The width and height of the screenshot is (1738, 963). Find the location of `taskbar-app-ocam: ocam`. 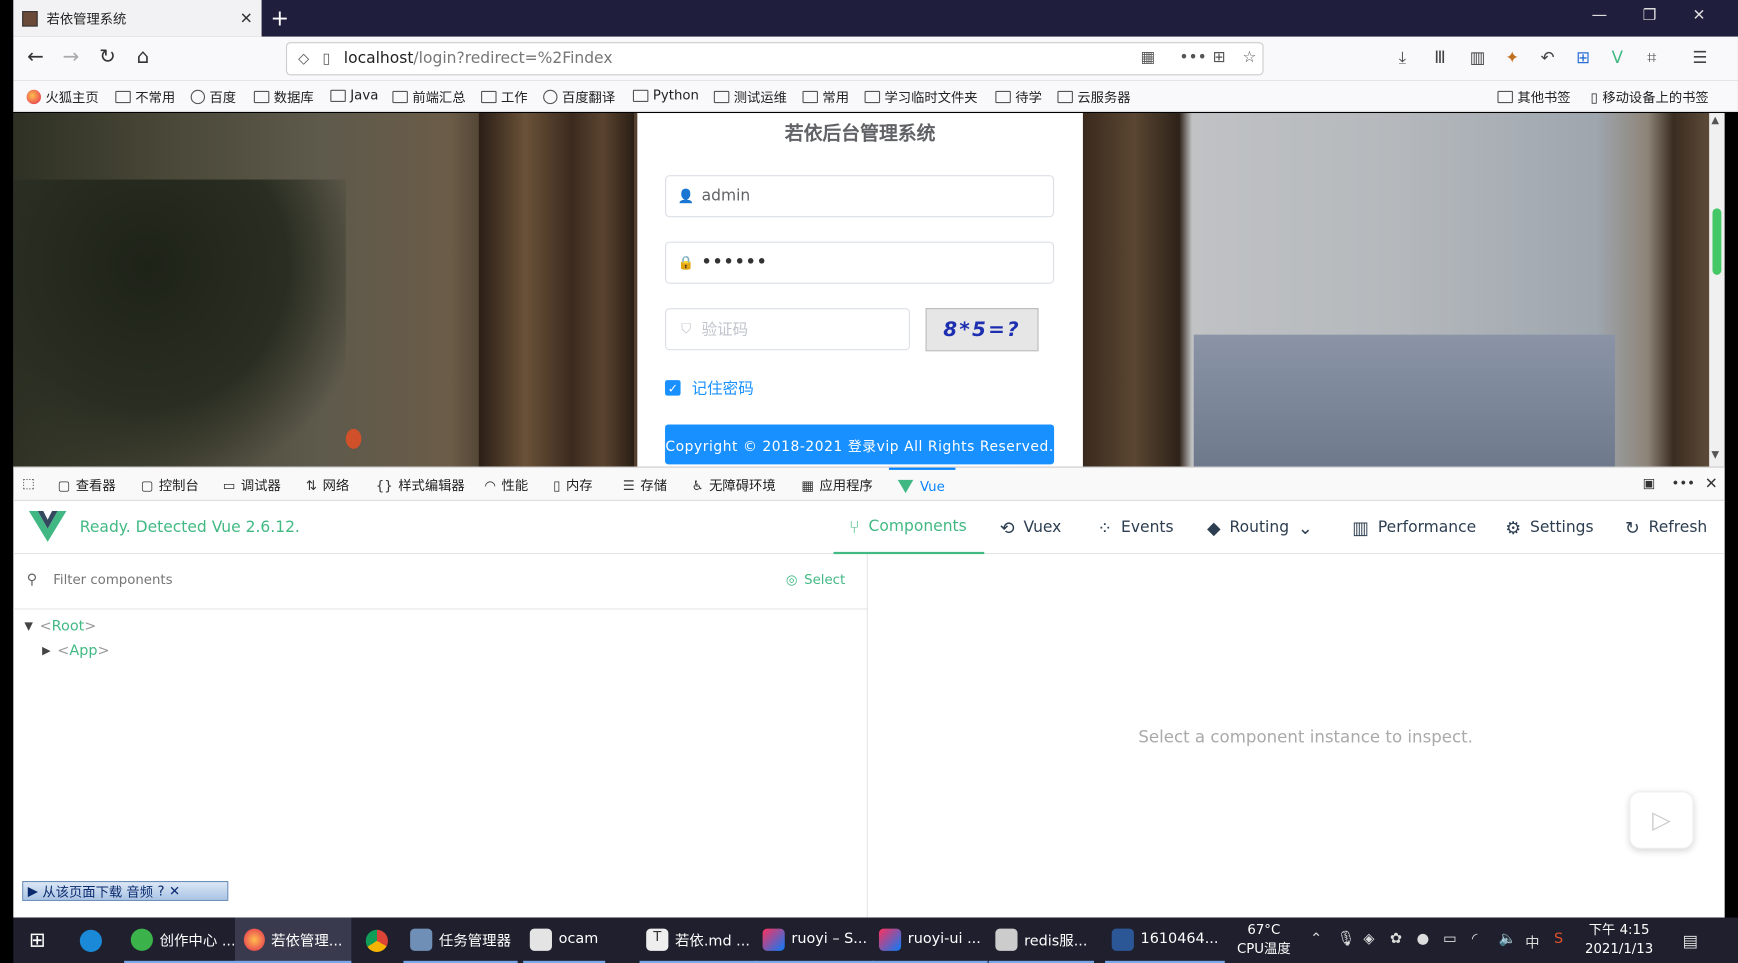

taskbar-app-ocam: ocam is located at coordinates (564, 940).